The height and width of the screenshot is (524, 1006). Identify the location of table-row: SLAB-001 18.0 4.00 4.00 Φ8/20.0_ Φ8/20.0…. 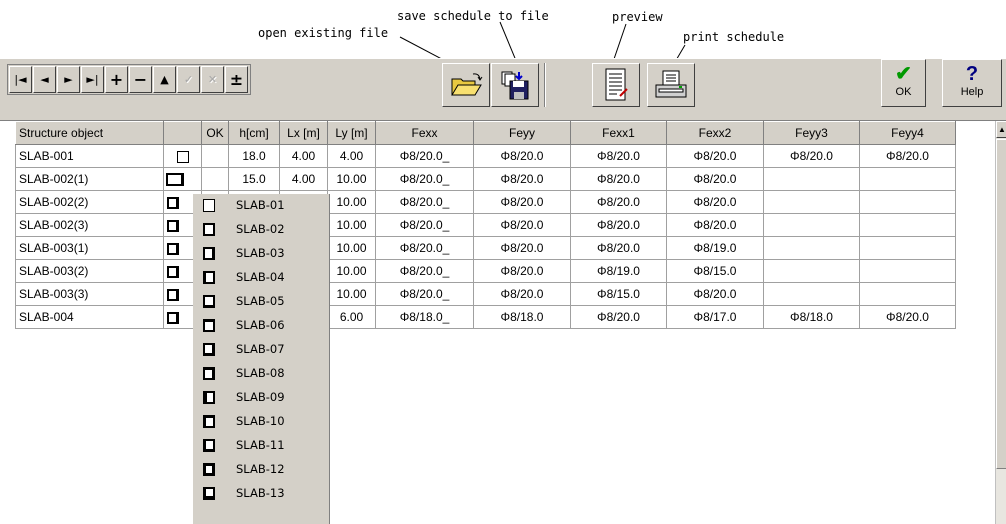
(485, 156).